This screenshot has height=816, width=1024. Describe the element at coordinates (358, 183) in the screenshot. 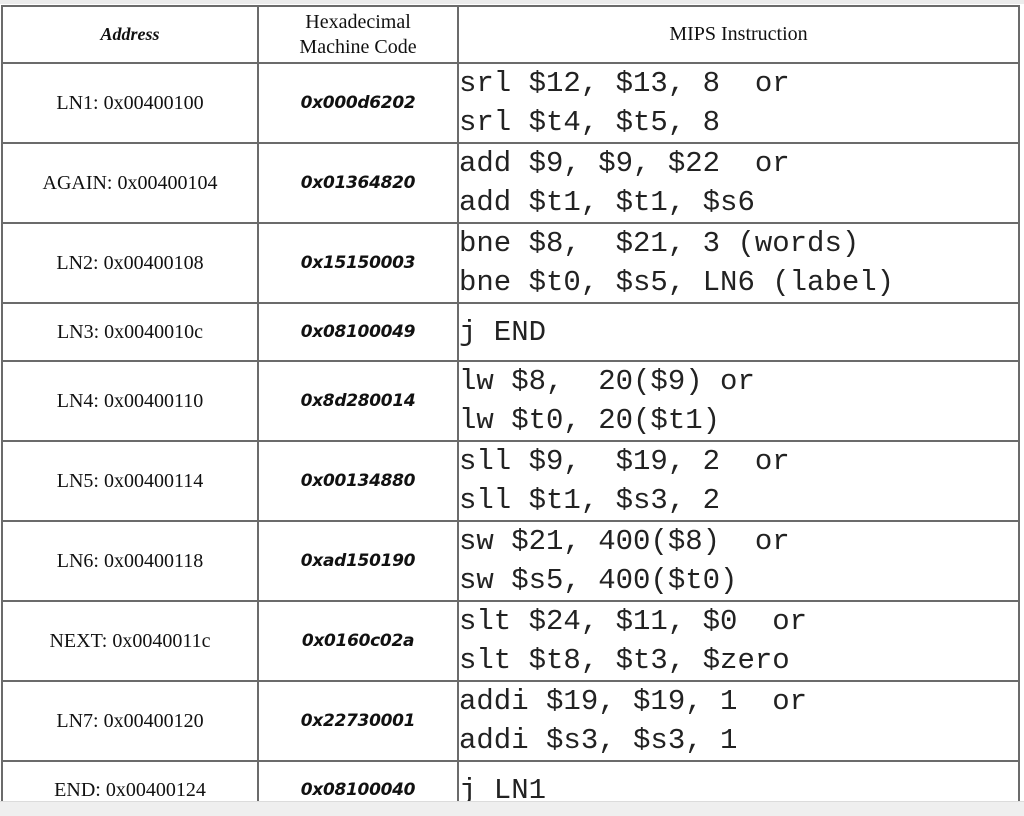

I see `hex-code-cell: 0x01364820` at that location.